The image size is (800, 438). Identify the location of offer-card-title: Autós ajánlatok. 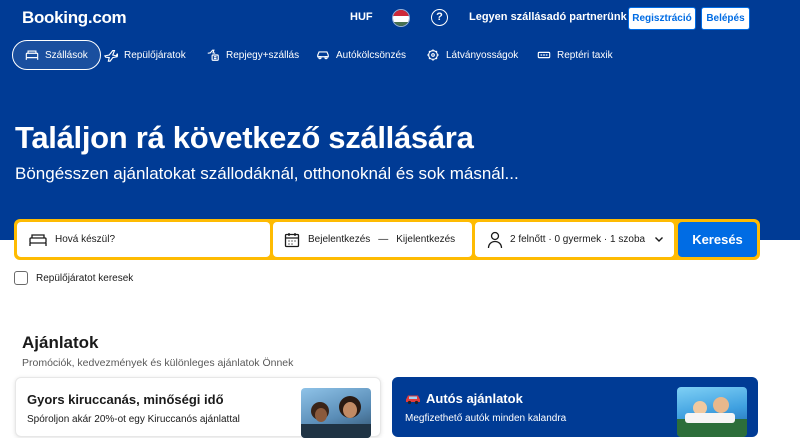
(474, 398).